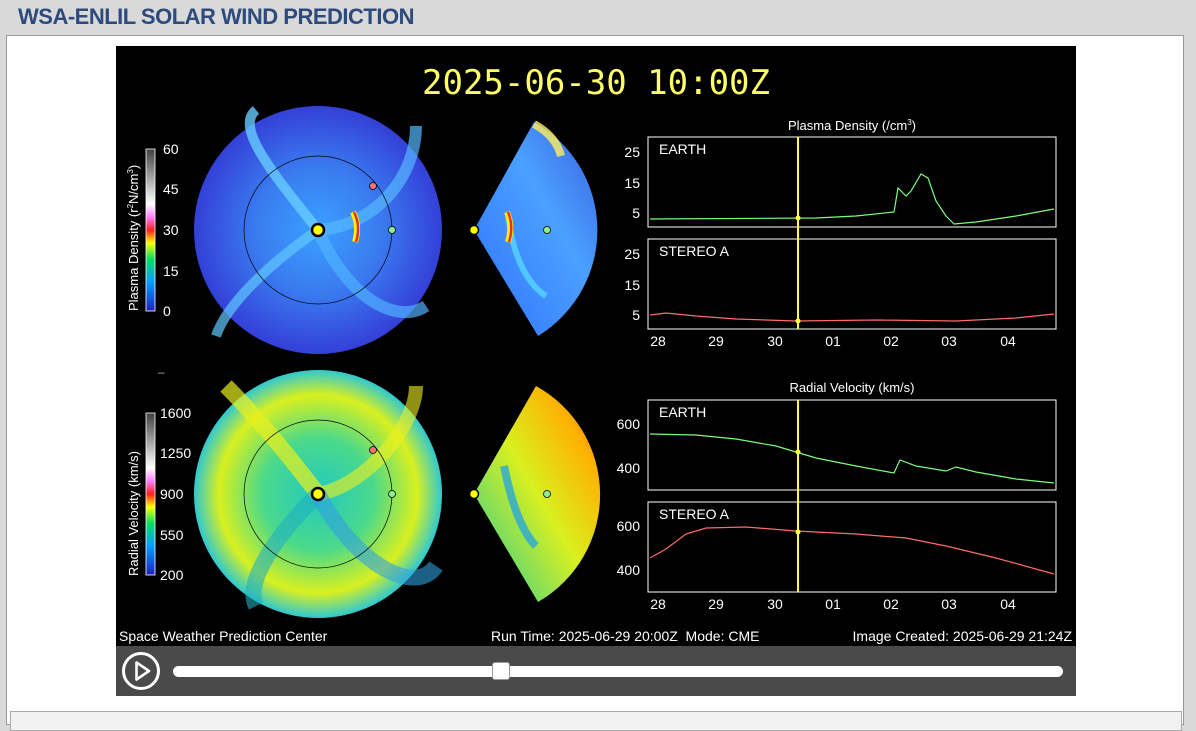  Describe the element at coordinates (175, 413) in the screenshot. I see `velocity-colorbar-tick: 1600` at that location.